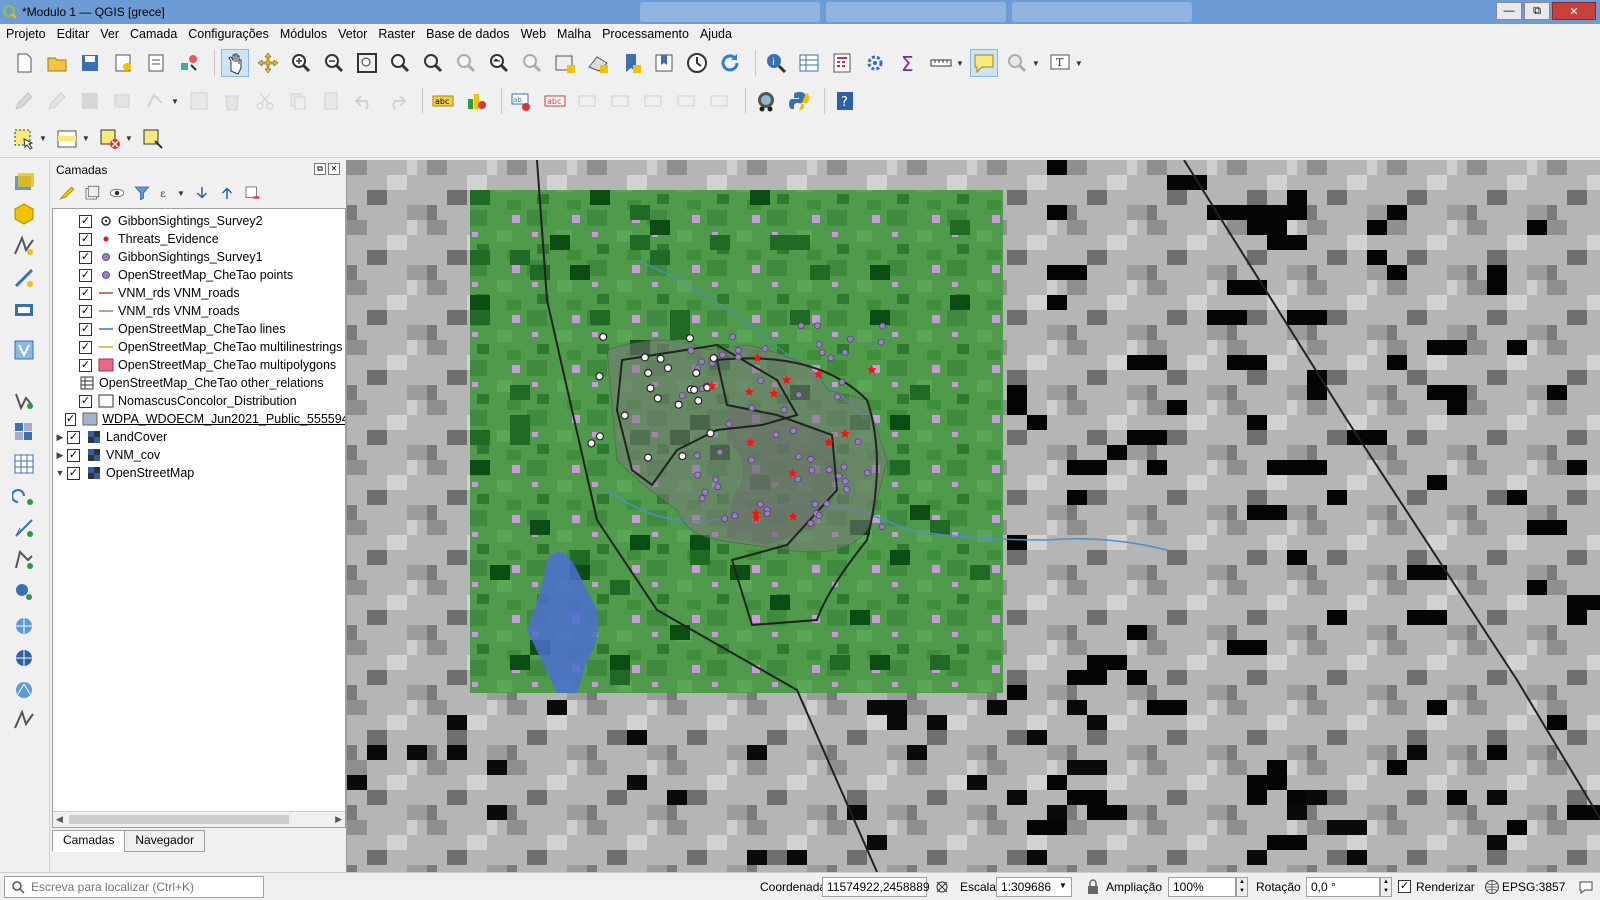 This screenshot has width=1600, height=900. Describe the element at coordinates (175, 101) in the screenshot. I see `vertex-dropdown-icon: ▼` at that location.